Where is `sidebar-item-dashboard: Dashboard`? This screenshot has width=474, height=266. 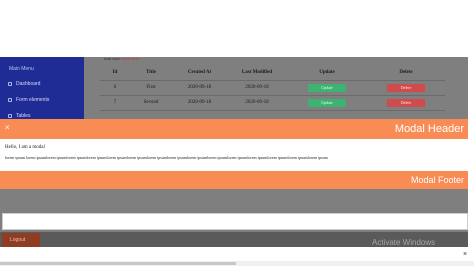
sidebar-item-dashboard: Dashboard is located at coordinates (24, 84).